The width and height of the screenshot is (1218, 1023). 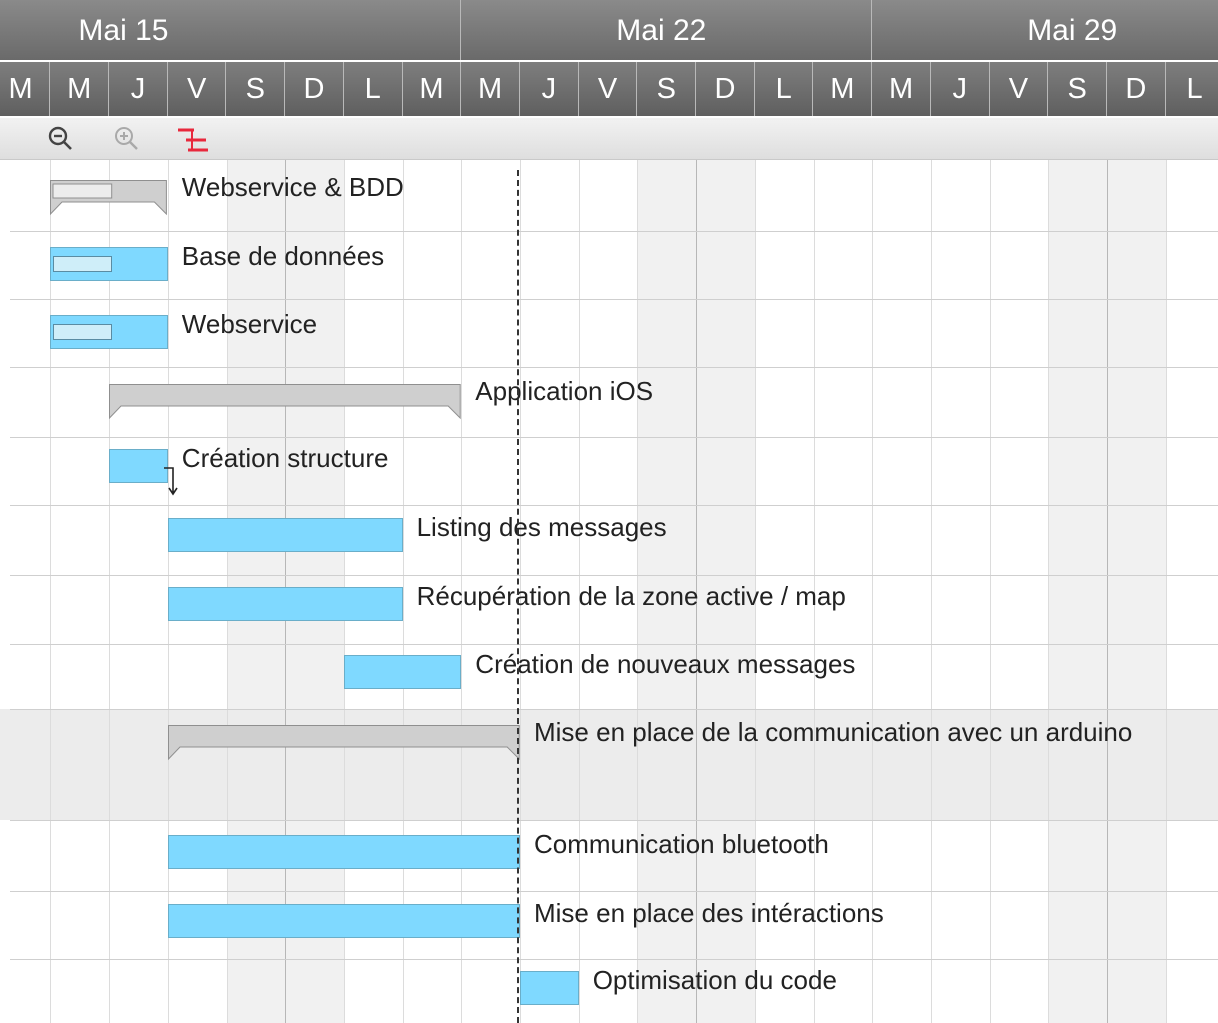 What do you see at coordinates (123, 30) in the screenshot?
I see `week-label: Mai 15` at bounding box center [123, 30].